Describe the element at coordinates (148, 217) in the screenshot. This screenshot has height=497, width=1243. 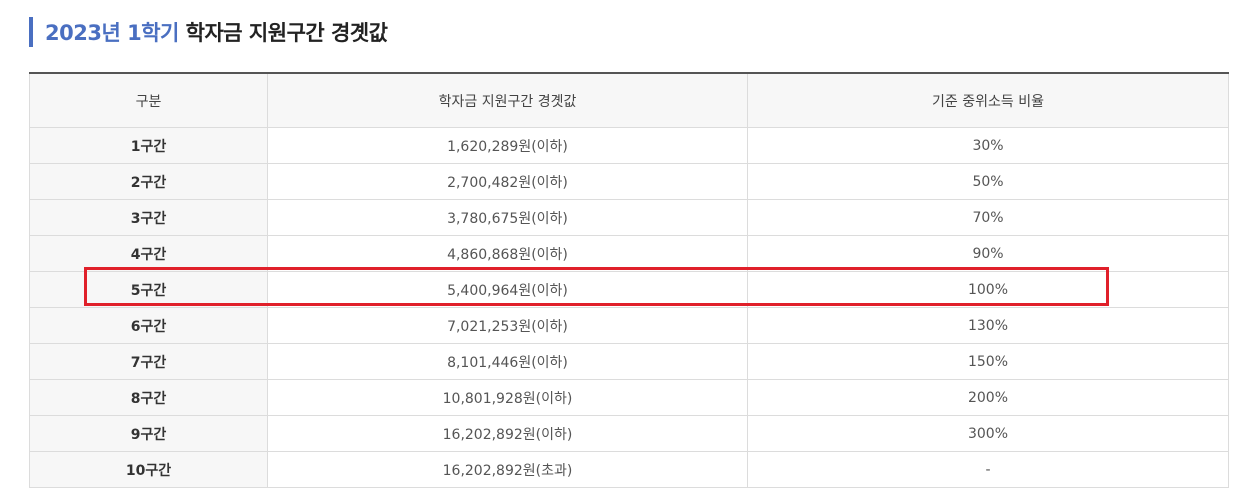
I see `band-cell: 3구간` at that location.